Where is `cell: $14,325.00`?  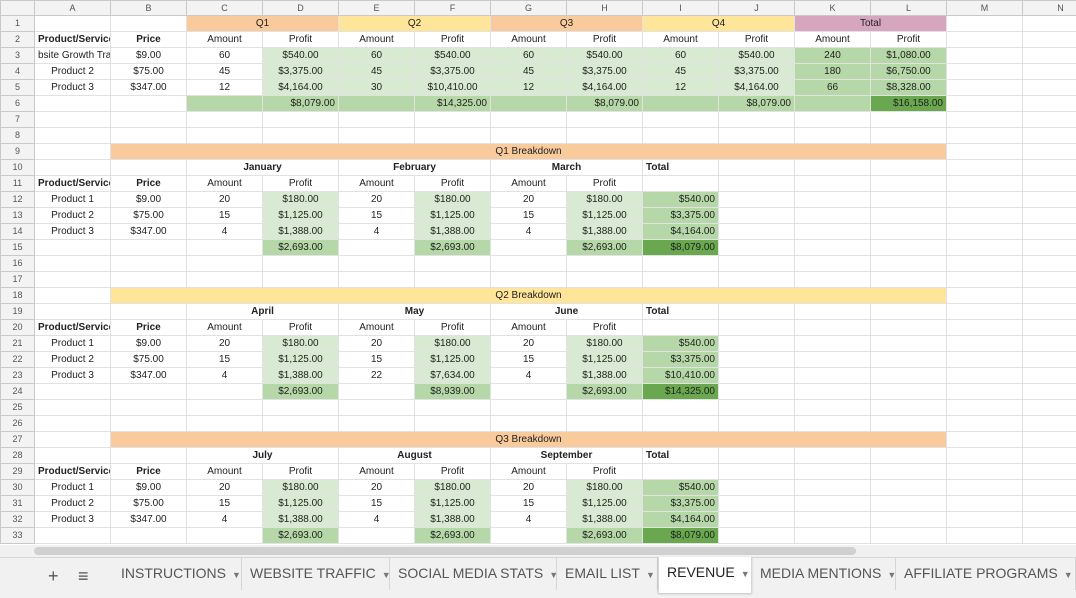 cell: $14,325.00 is located at coordinates (453, 104).